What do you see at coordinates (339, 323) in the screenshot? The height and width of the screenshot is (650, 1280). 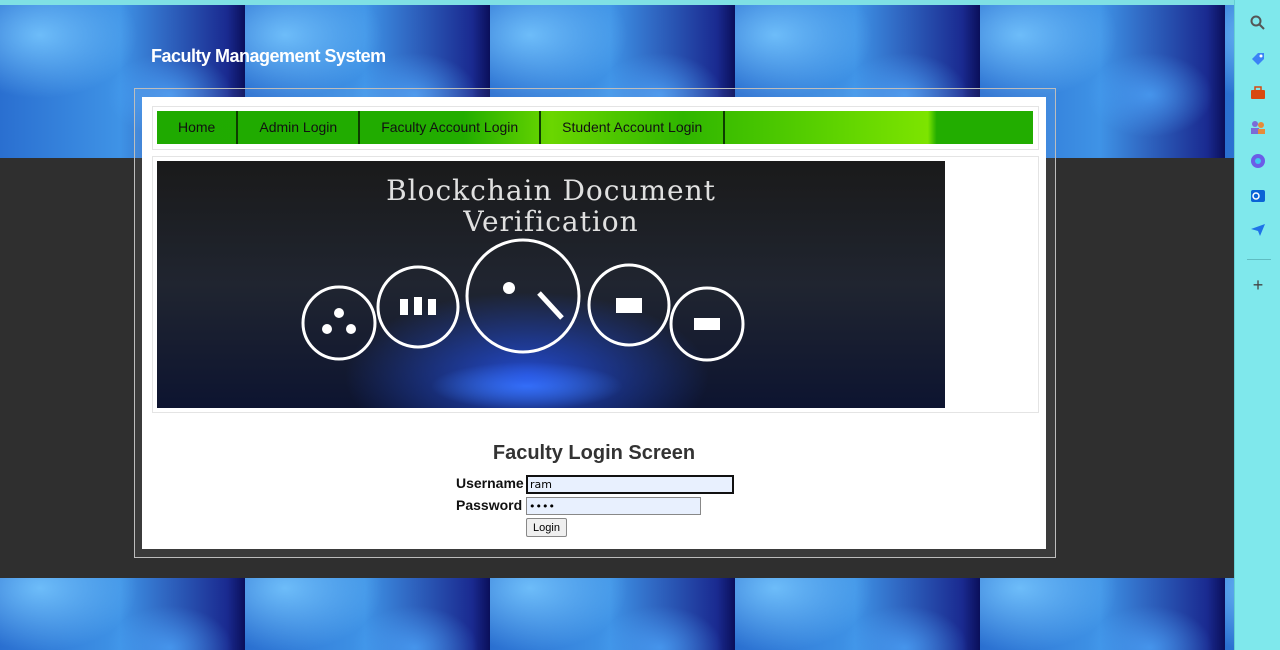 I see `network-circle-icon` at bounding box center [339, 323].